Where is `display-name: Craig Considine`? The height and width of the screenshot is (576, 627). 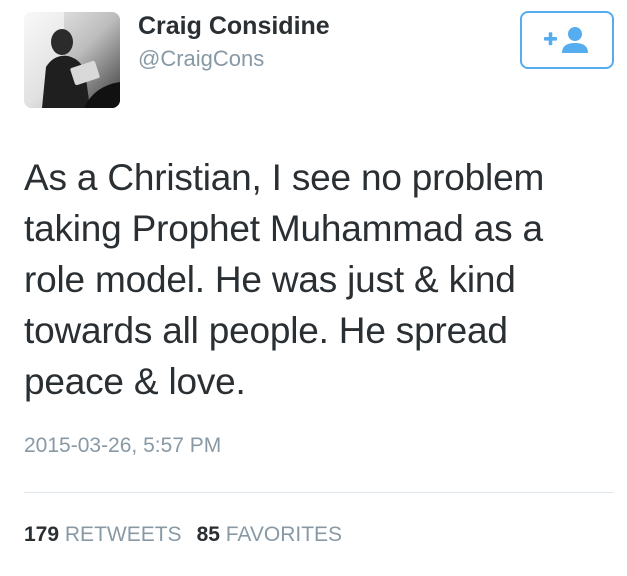
display-name: Craig Considine is located at coordinates (234, 26).